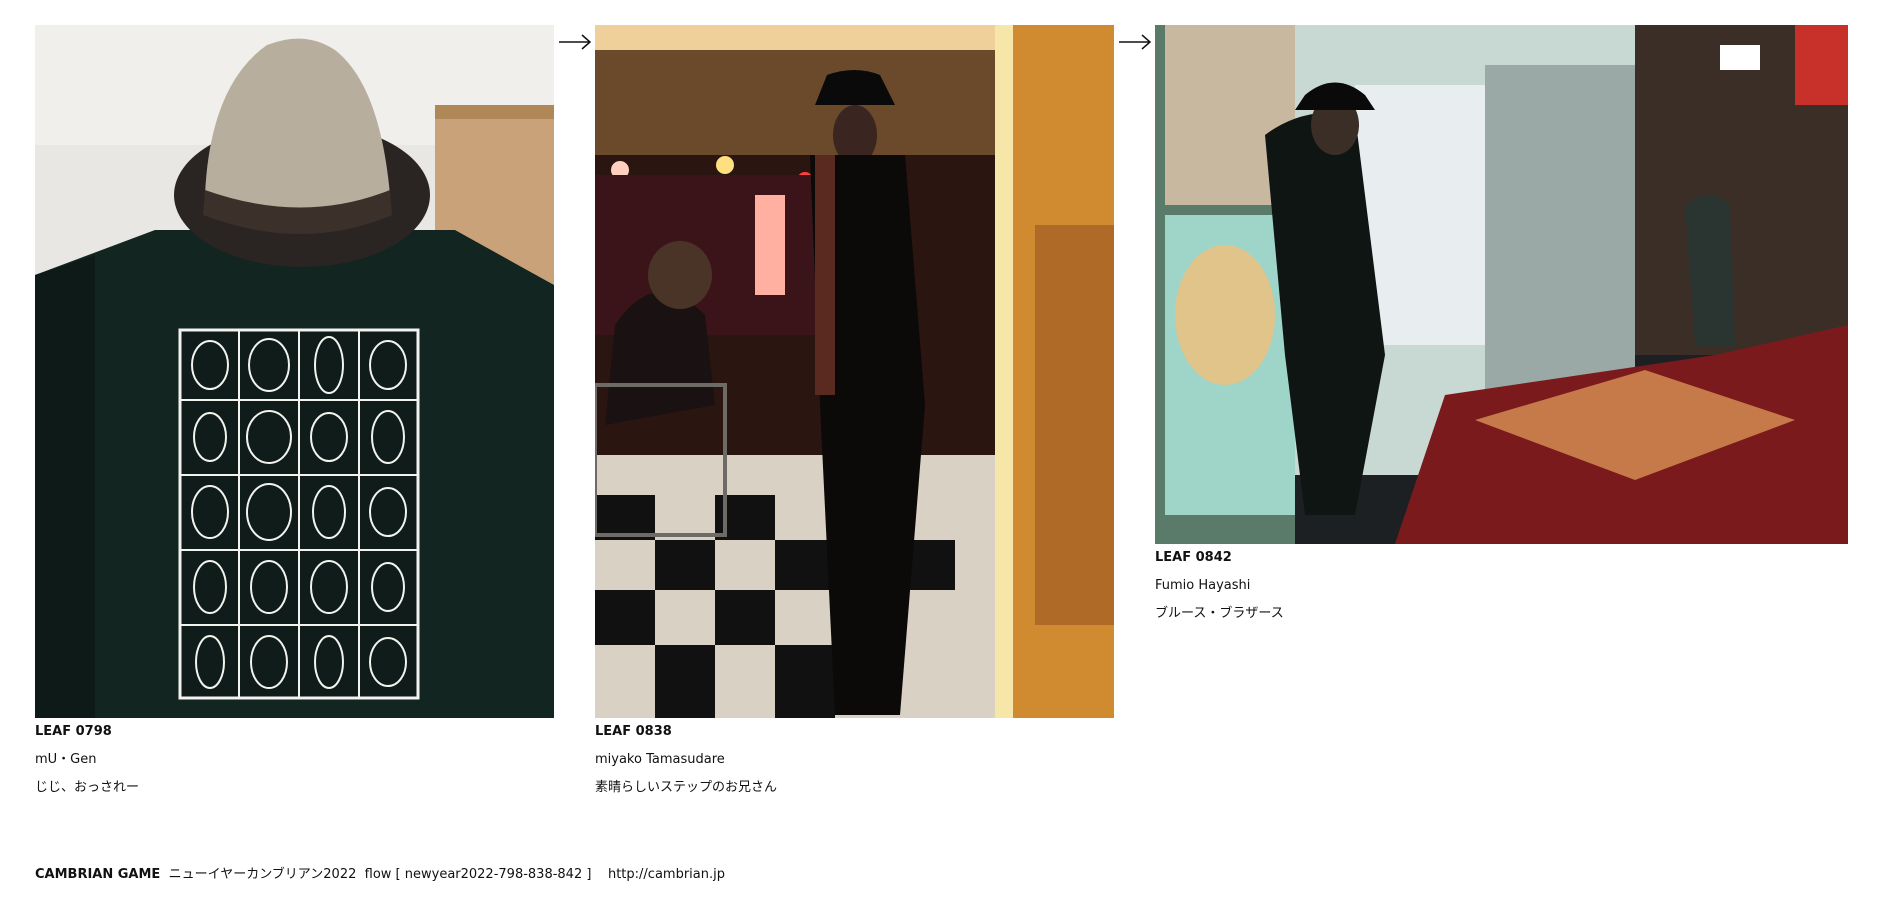 This screenshot has height=900, width=1883. I want to click on leaf-0842-caption: LEAF 0842 Fumio Hayashi ブルース・ブラザース, so click(1501, 586).